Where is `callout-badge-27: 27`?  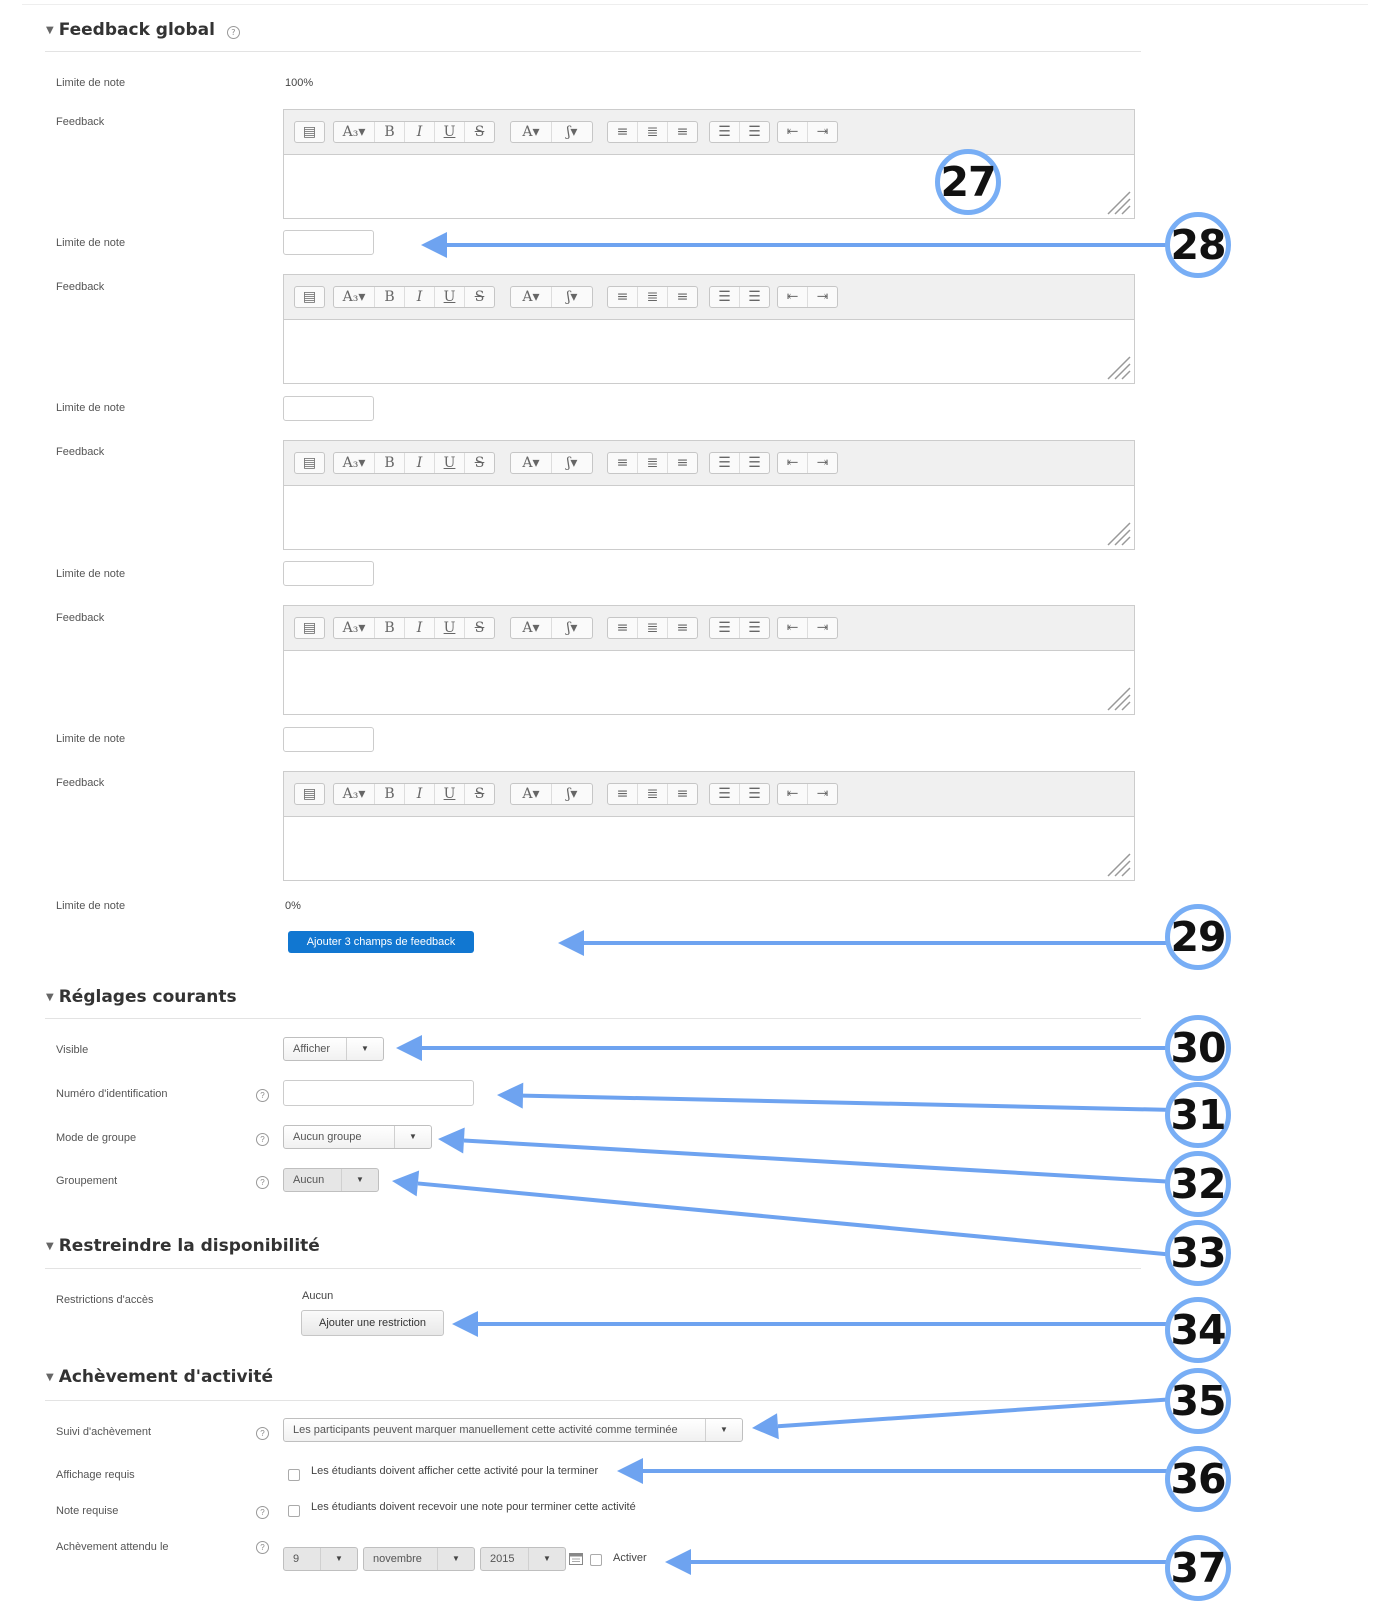 callout-badge-27: 27 is located at coordinates (968, 182).